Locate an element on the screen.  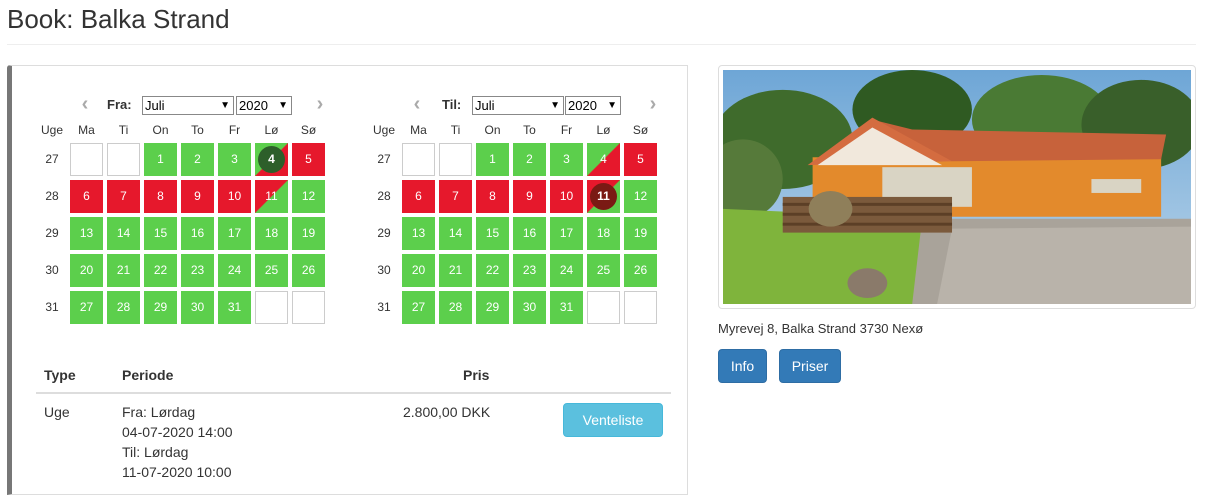
to-calendar-header: ‹ Til: Juli ▼ 2020 ▼ › is located at coordinates (522, 105).